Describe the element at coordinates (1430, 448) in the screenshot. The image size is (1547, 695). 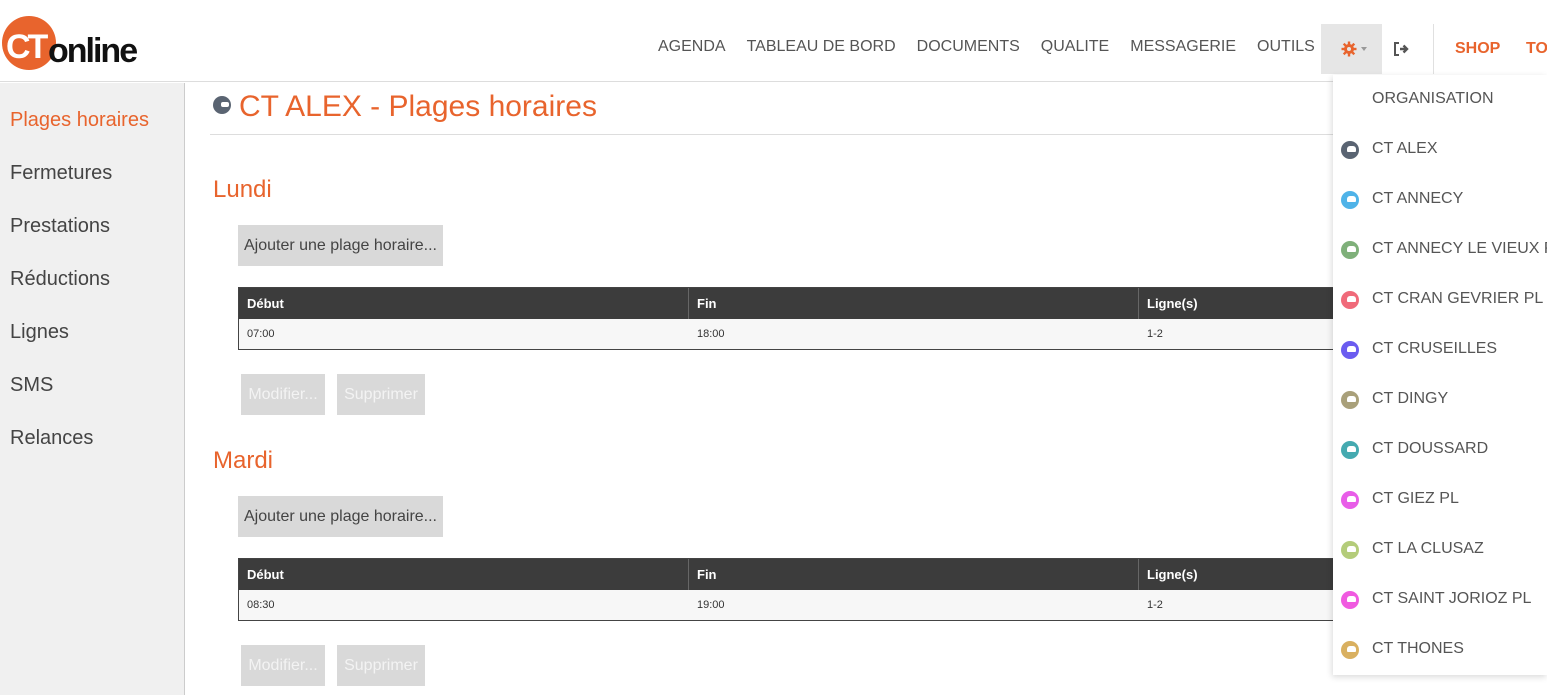
I see `dropdown-item-label: CT DOUSSARD` at that location.